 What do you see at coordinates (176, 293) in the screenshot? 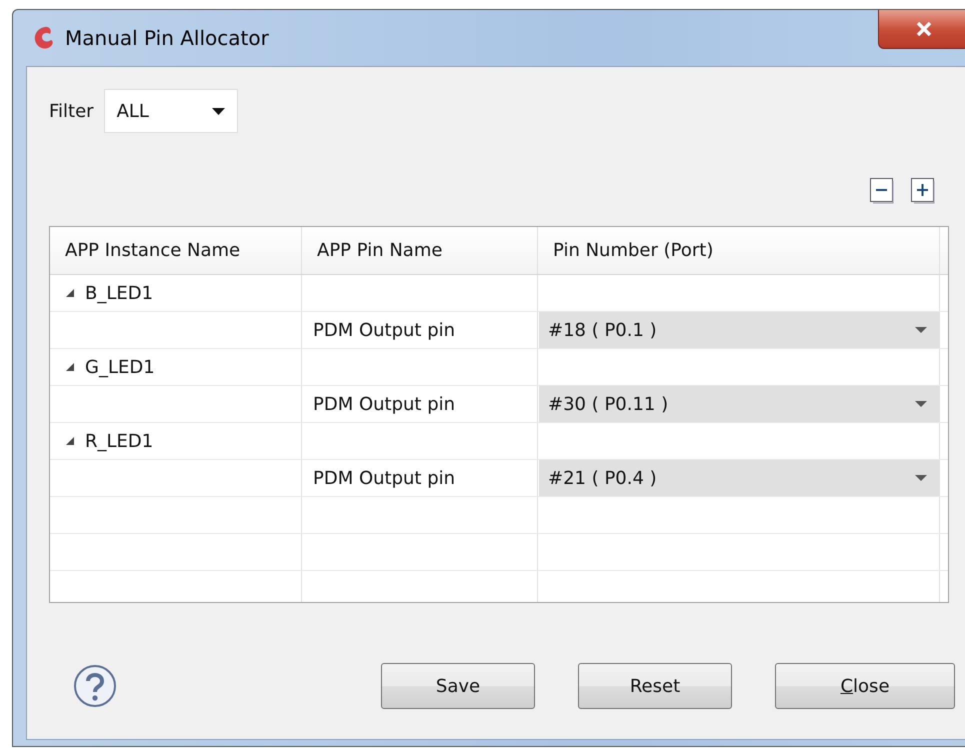
I see `table-cell: B_LED1` at bounding box center [176, 293].